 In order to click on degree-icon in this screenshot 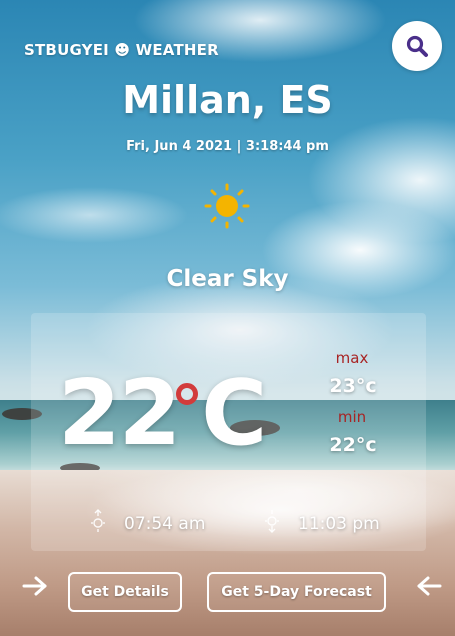, I will do `click(187, 394)`.